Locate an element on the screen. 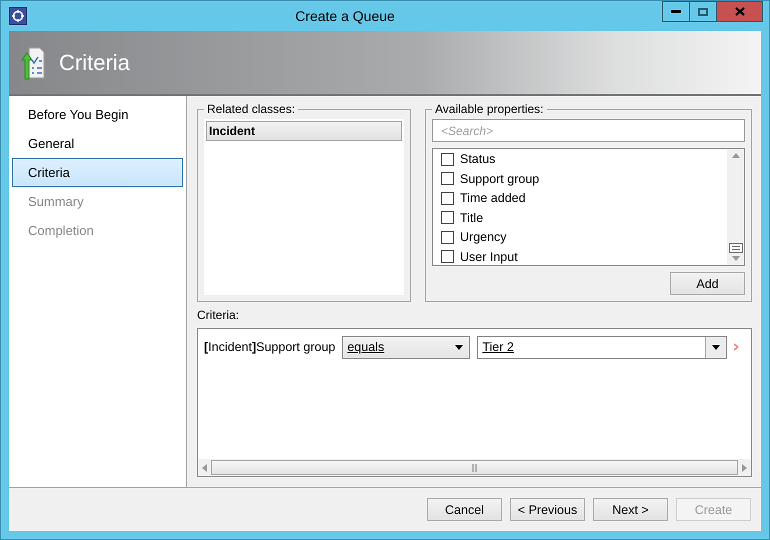 This screenshot has height=540, width=770. scrollbar is located at coordinates (735, 207).